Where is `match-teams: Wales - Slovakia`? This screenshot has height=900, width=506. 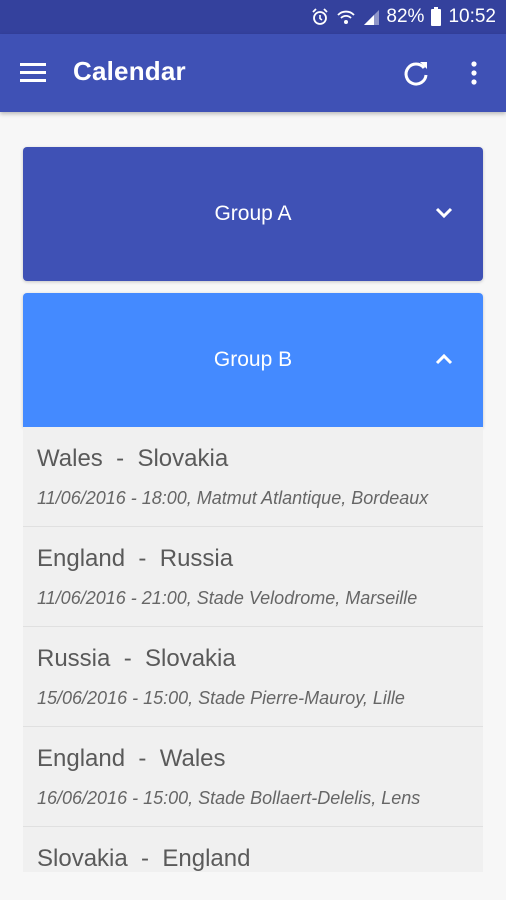
match-teams: Wales - Slovakia is located at coordinates (133, 458).